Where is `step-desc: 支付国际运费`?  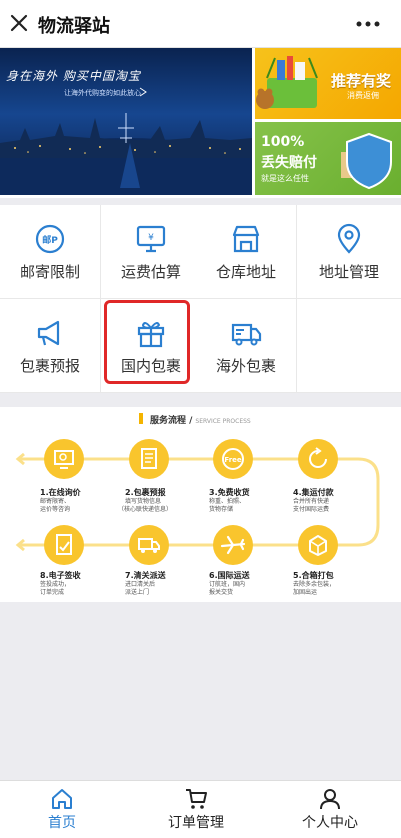 step-desc: 支付国际运费 is located at coordinates (311, 509).